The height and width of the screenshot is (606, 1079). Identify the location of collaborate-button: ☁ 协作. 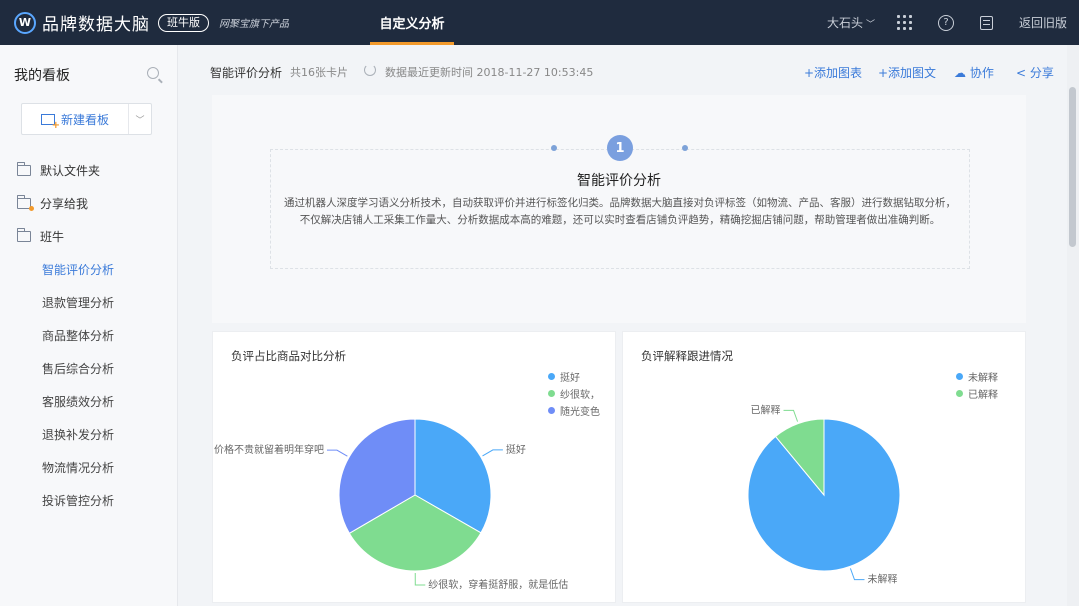
(974, 72).